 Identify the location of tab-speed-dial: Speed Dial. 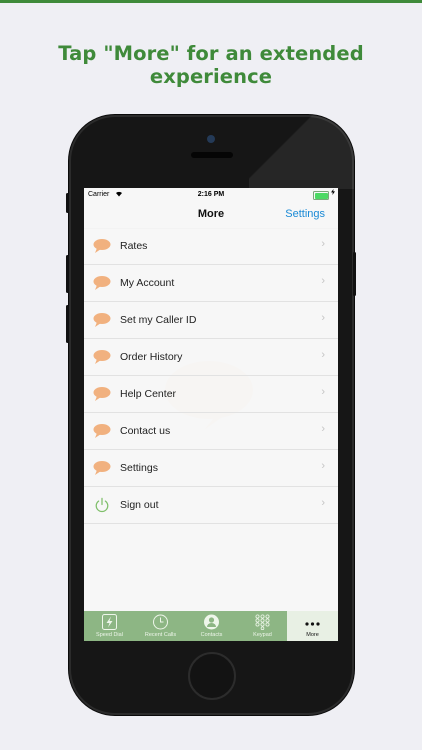
(109, 626).